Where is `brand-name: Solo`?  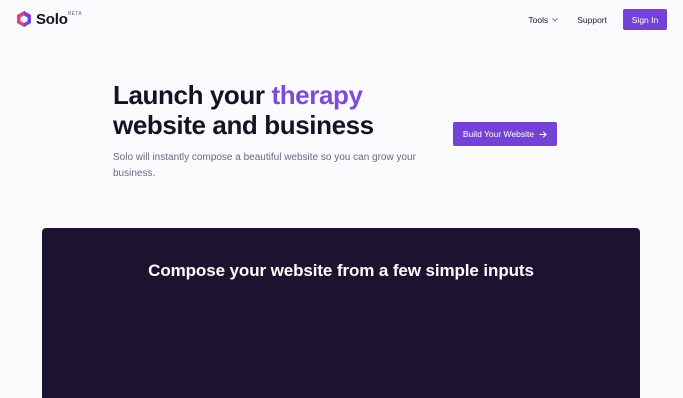
brand-name: Solo is located at coordinates (52, 19).